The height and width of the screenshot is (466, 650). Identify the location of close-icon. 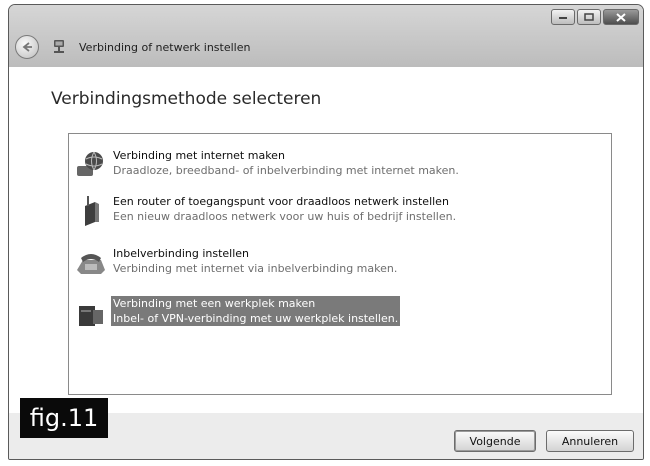
(621, 17).